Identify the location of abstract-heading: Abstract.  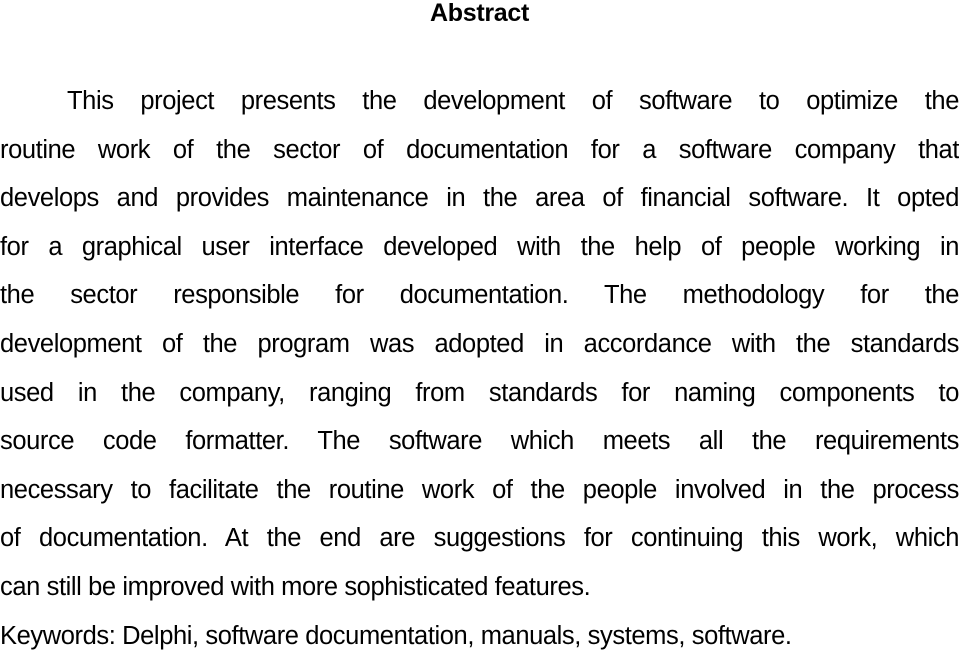
(479, 13).